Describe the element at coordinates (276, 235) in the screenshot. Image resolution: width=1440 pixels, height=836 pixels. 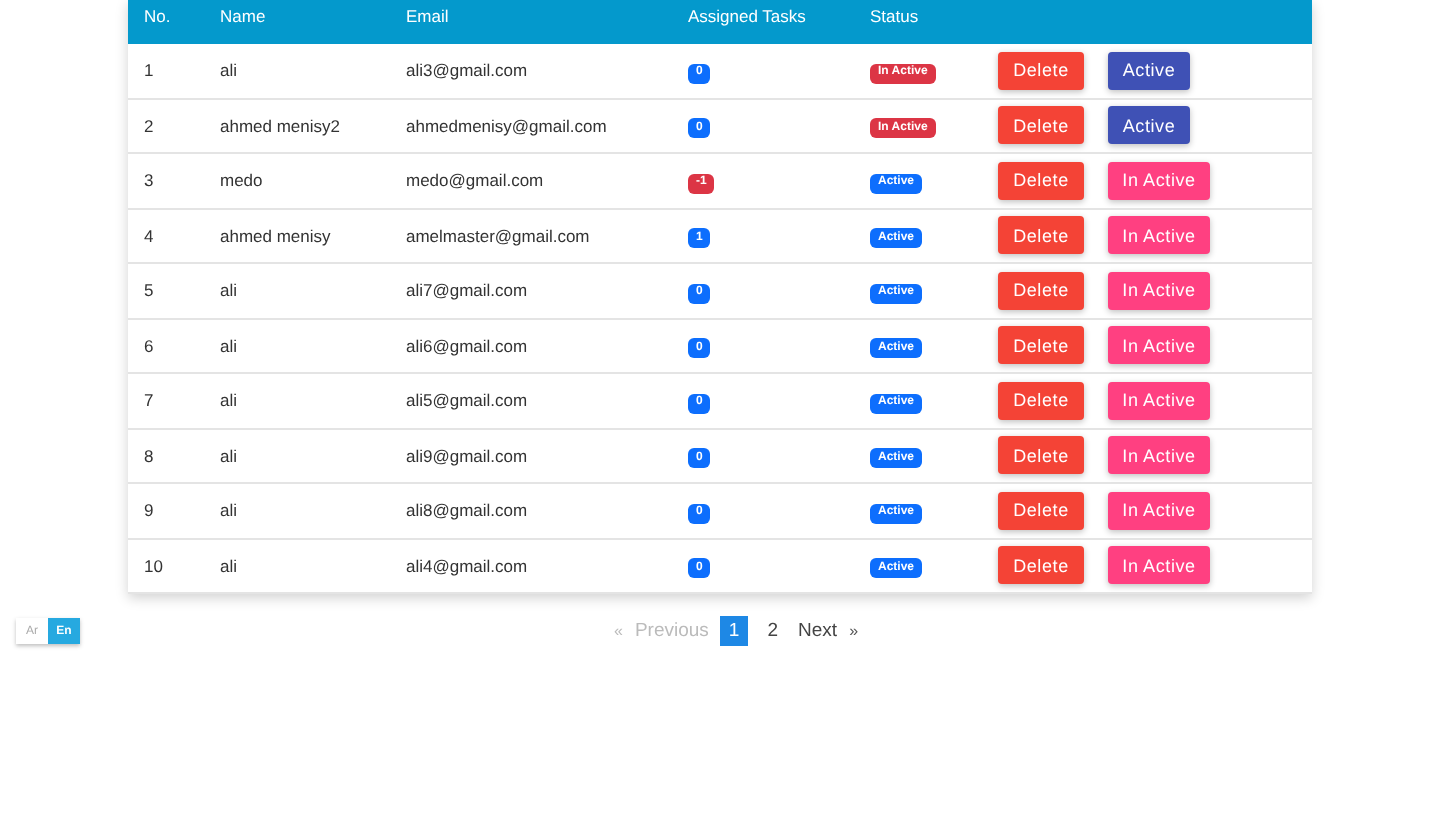
I see `table-cell-text: ahmed menisy` at that location.